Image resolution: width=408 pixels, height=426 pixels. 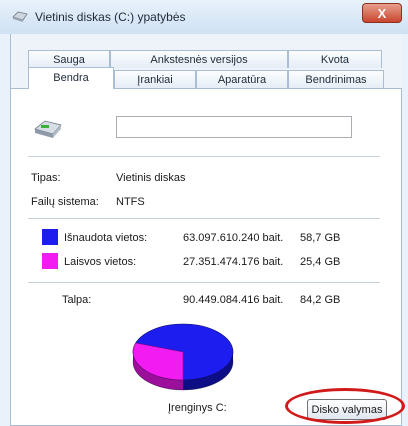 What do you see at coordinates (48, 129) in the screenshot?
I see `hard-drive-icon` at bounding box center [48, 129].